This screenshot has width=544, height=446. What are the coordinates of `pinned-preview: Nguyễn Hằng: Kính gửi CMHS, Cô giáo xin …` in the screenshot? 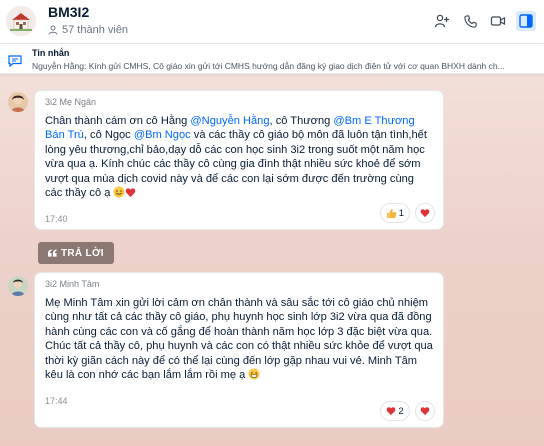 It's located at (268, 66).